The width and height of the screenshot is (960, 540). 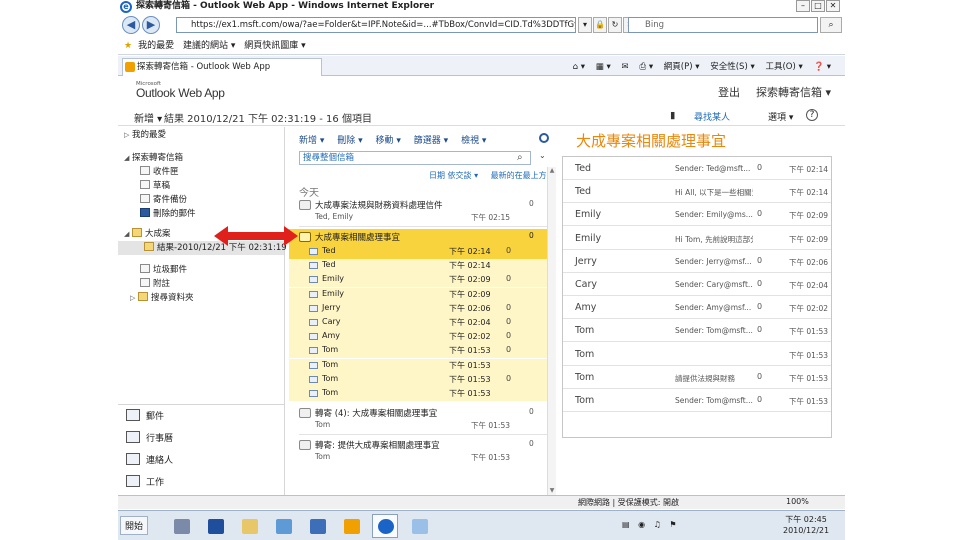 I want to click on sort-order-button: 最新的在最上方, so click(x=519, y=175).